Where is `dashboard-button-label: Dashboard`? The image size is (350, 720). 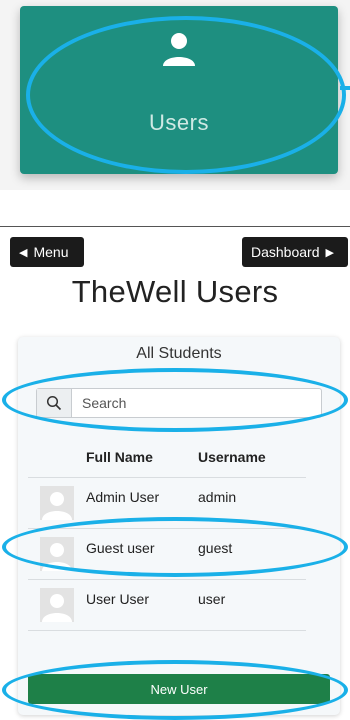
dashboard-button-label: Dashboard is located at coordinates (285, 252).